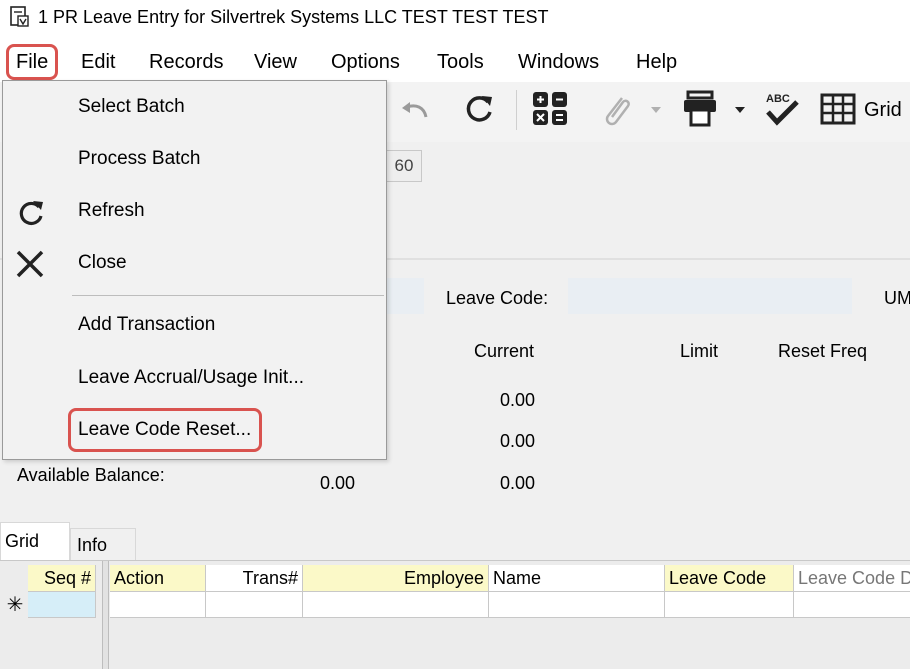 The height and width of the screenshot is (669, 910). What do you see at coordinates (32, 62) in the screenshot?
I see `file-menu-highlight` at bounding box center [32, 62].